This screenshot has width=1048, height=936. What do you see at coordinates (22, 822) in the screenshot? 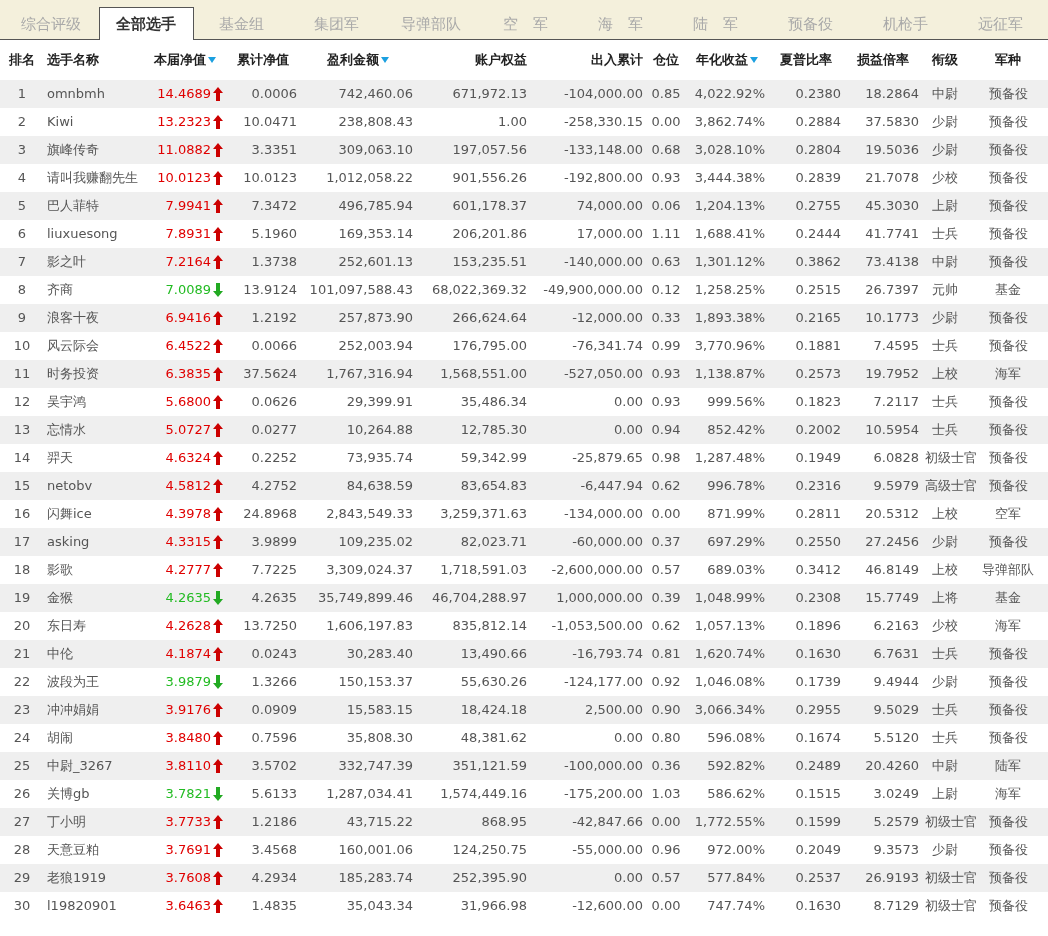
I see `rank-number: 27` at bounding box center [22, 822].